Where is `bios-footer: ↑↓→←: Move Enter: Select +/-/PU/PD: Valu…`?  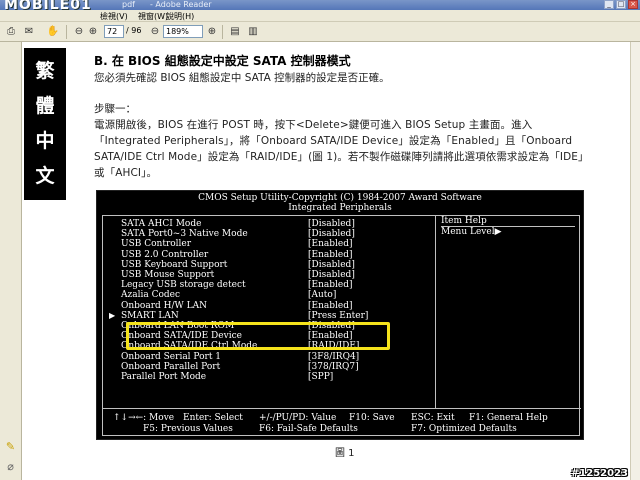 bios-footer: ↑↓→←: Move Enter: Select +/-/PU/PD: Valu… is located at coordinates (342, 422).